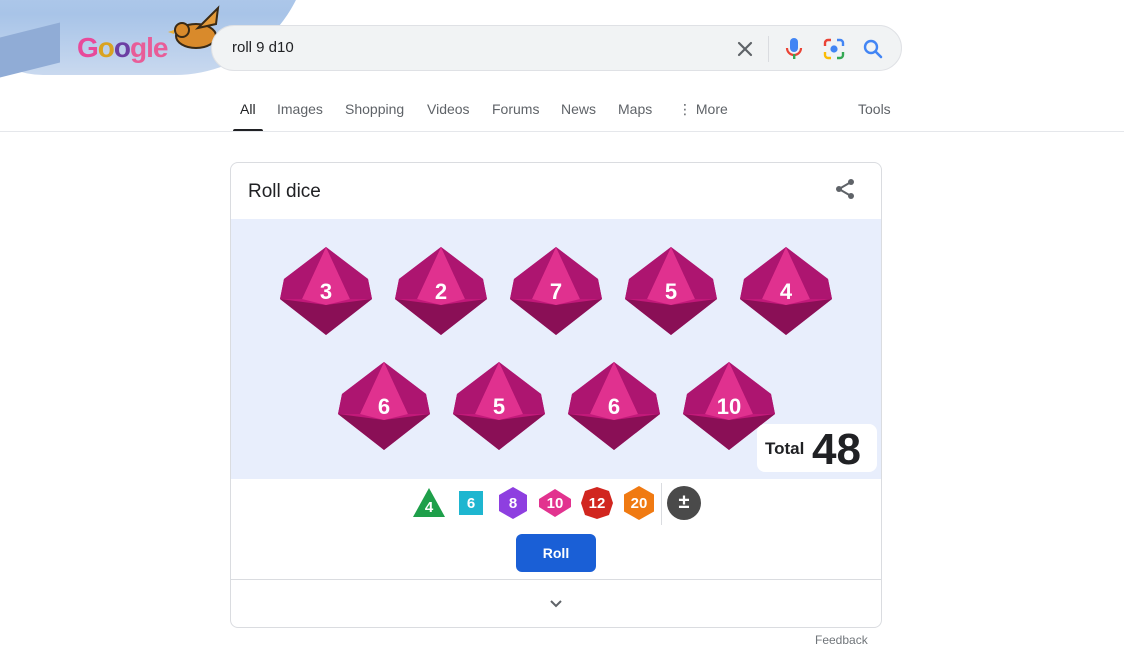  What do you see at coordinates (374, 116) in the screenshot?
I see `tab-shopping: Shopping` at bounding box center [374, 116].